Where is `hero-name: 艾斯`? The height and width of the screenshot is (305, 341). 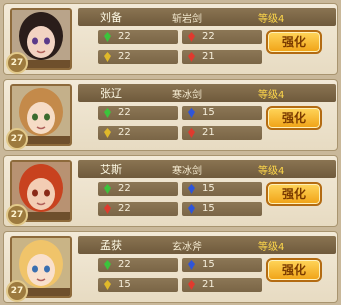 hero-name: 艾斯 is located at coordinates (111, 169).